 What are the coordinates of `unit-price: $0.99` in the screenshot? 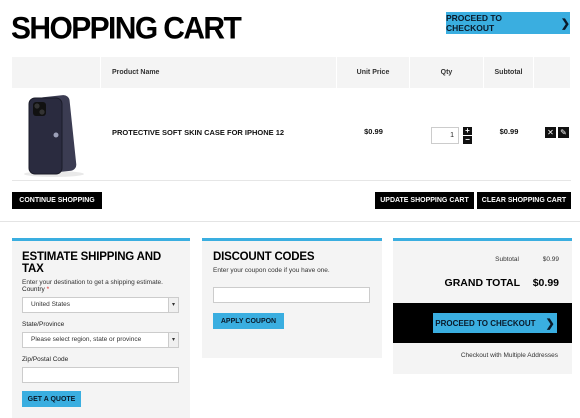 It's located at (373, 131).